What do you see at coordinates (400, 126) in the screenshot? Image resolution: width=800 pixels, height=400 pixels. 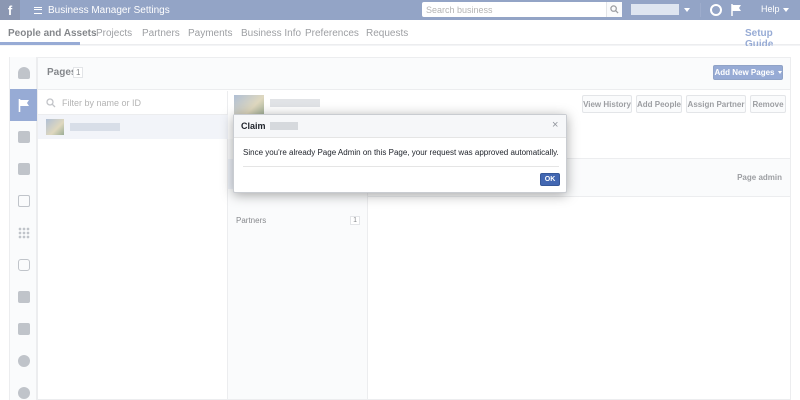 I see `dialog-header: Claim ×` at bounding box center [400, 126].